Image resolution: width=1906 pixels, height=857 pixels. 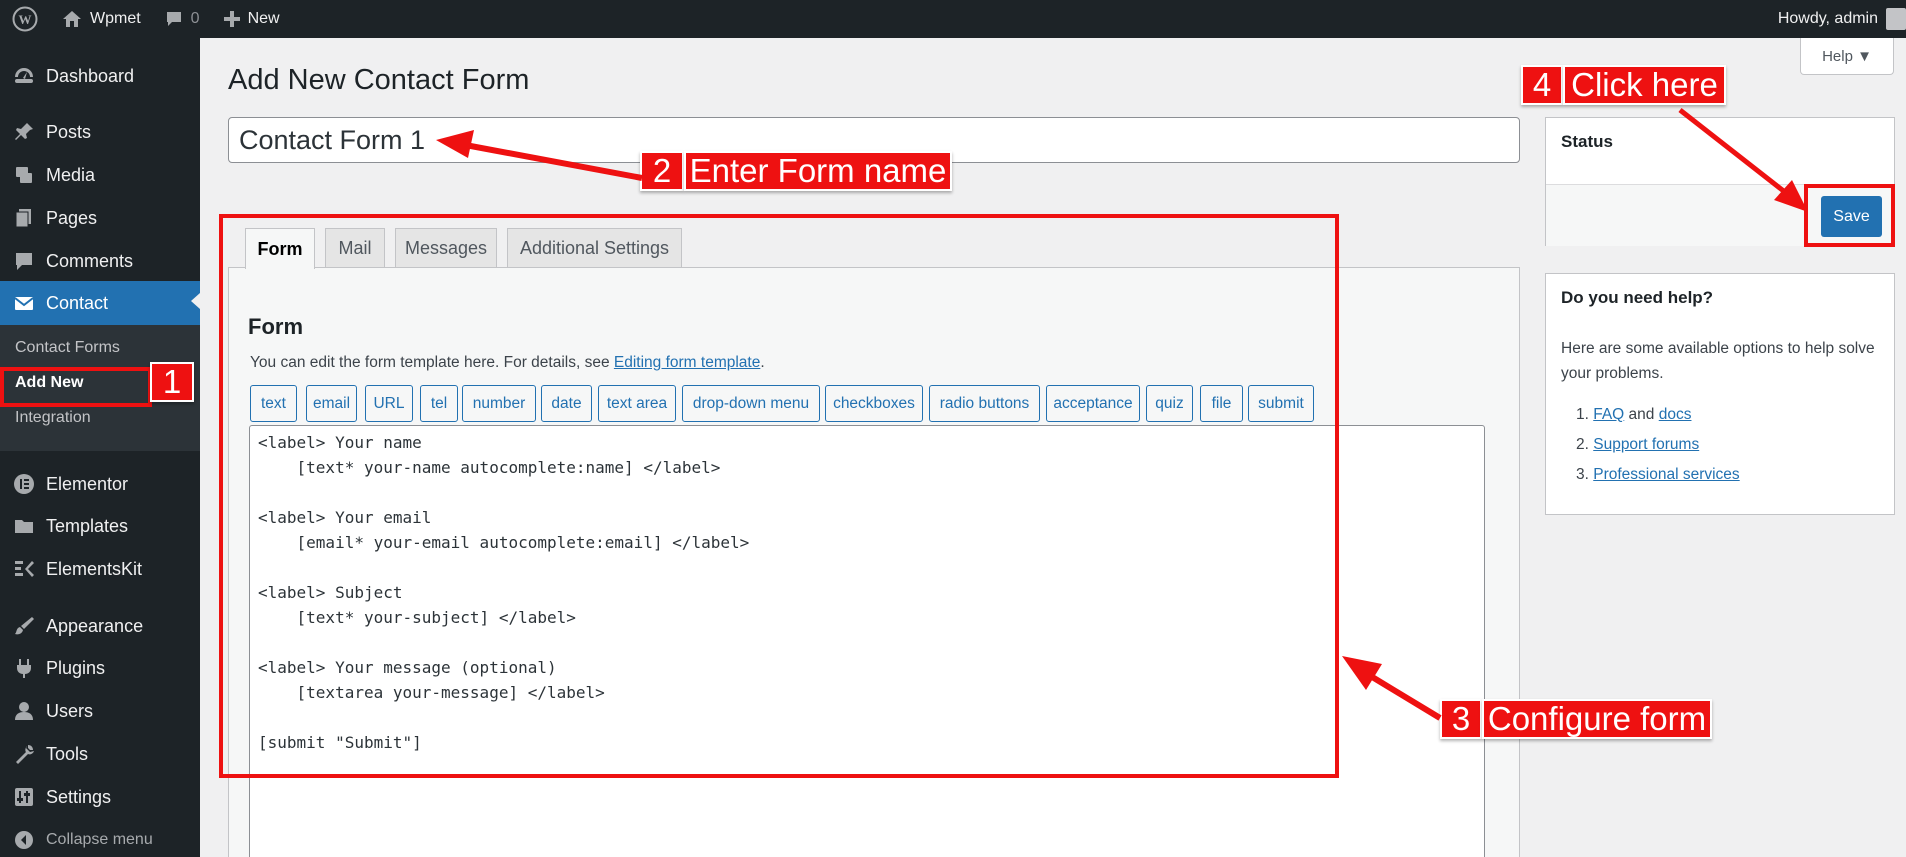 I want to click on tab-form: Form, so click(x=280, y=248).